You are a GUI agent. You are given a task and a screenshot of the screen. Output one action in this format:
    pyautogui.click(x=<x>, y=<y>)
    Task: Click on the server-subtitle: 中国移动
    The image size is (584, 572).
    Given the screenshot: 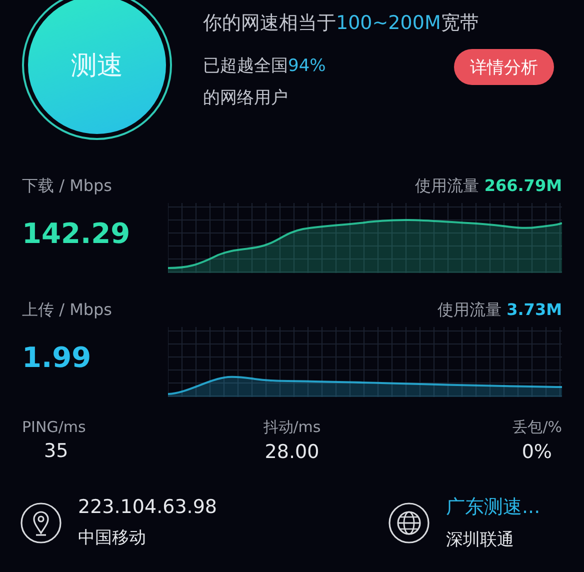 What is the action you would take?
    pyautogui.click(x=112, y=538)
    